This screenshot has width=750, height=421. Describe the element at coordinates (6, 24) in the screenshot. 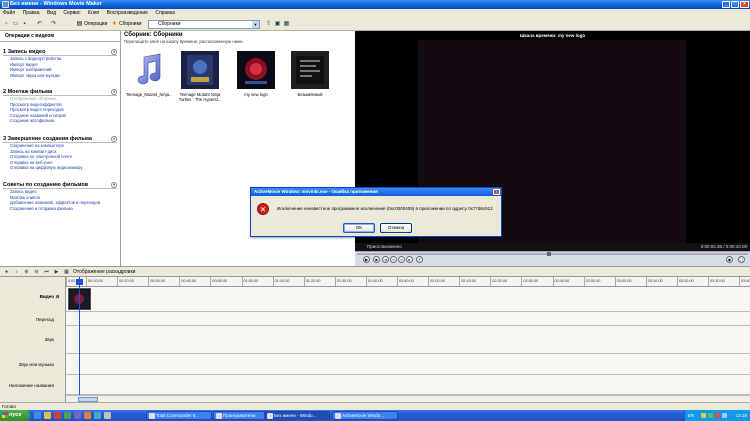

I see `new-project-icon: ▫` at that location.